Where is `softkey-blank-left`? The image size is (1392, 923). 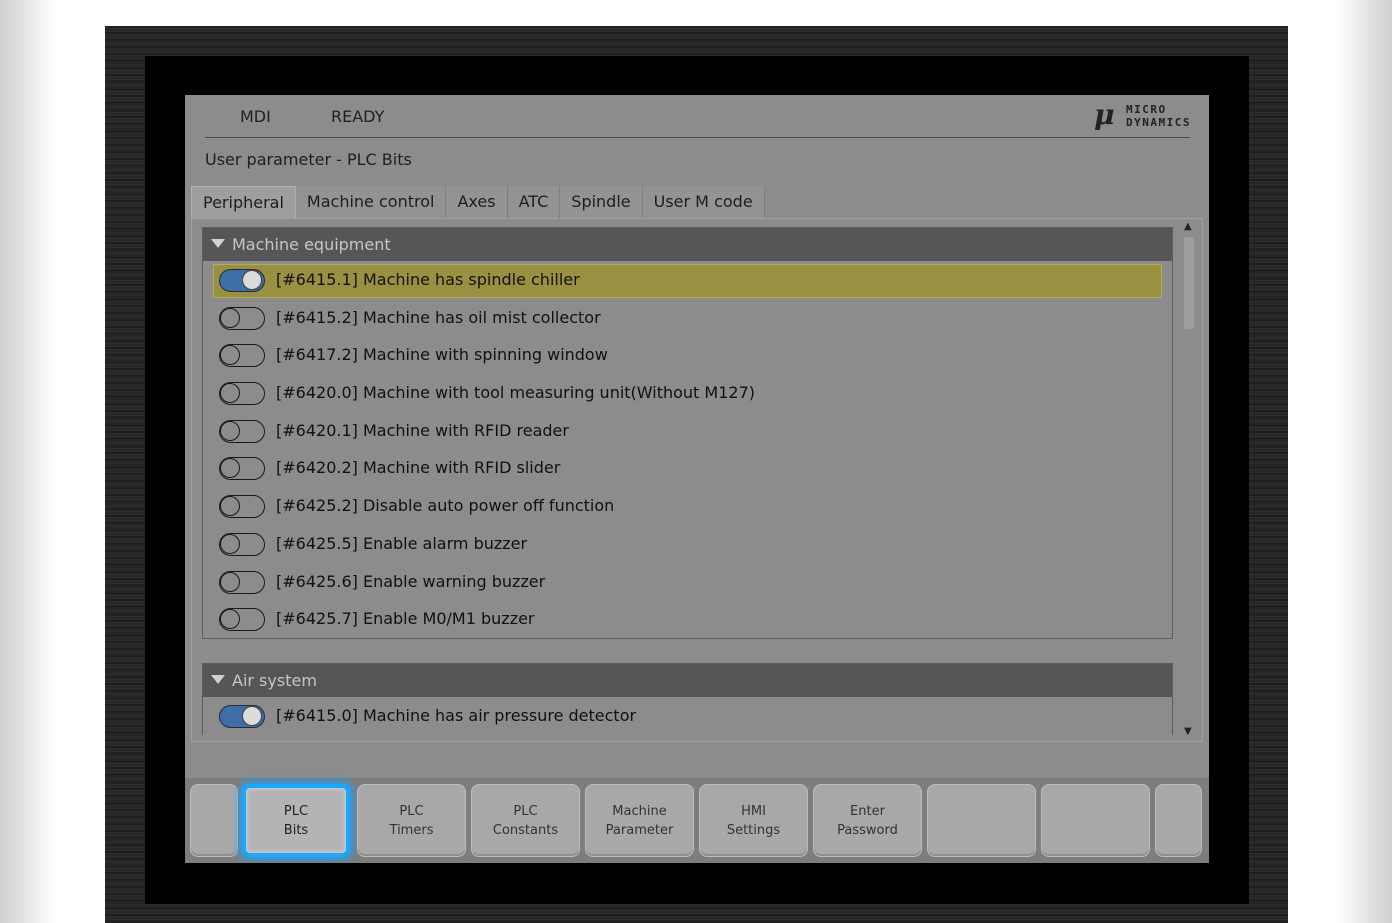 softkey-blank-left is located at coordinates (214, 820).